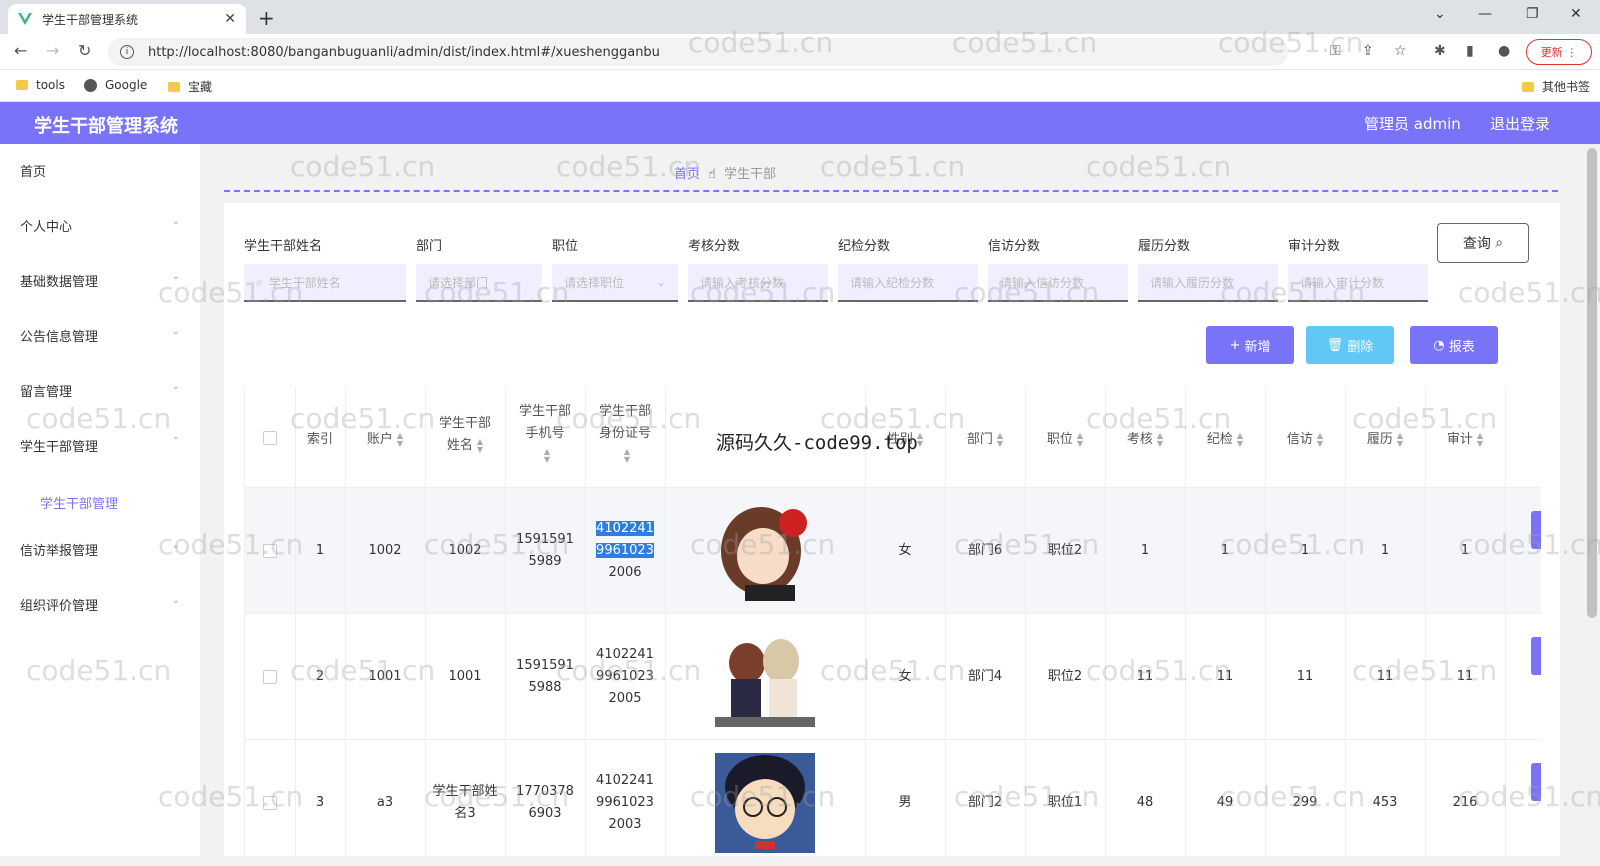  What do you see at coordinates (175, 441) in the screenshot?
I see `chevron-up-icon: ⌃` at bounding box center [175, 441].